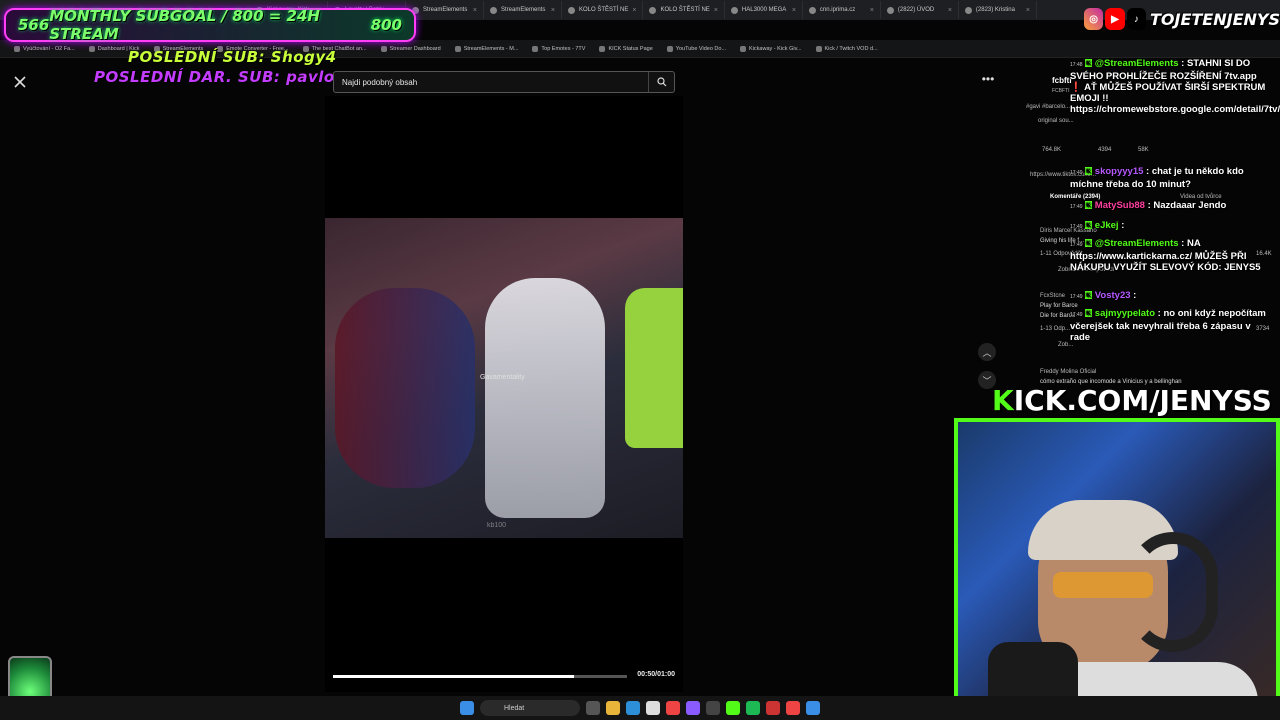 Image resolution: width=1280 pixels, height=720 pixels. I want to click on bookmark-label: Streamer Dashboard, so click(415, 48).